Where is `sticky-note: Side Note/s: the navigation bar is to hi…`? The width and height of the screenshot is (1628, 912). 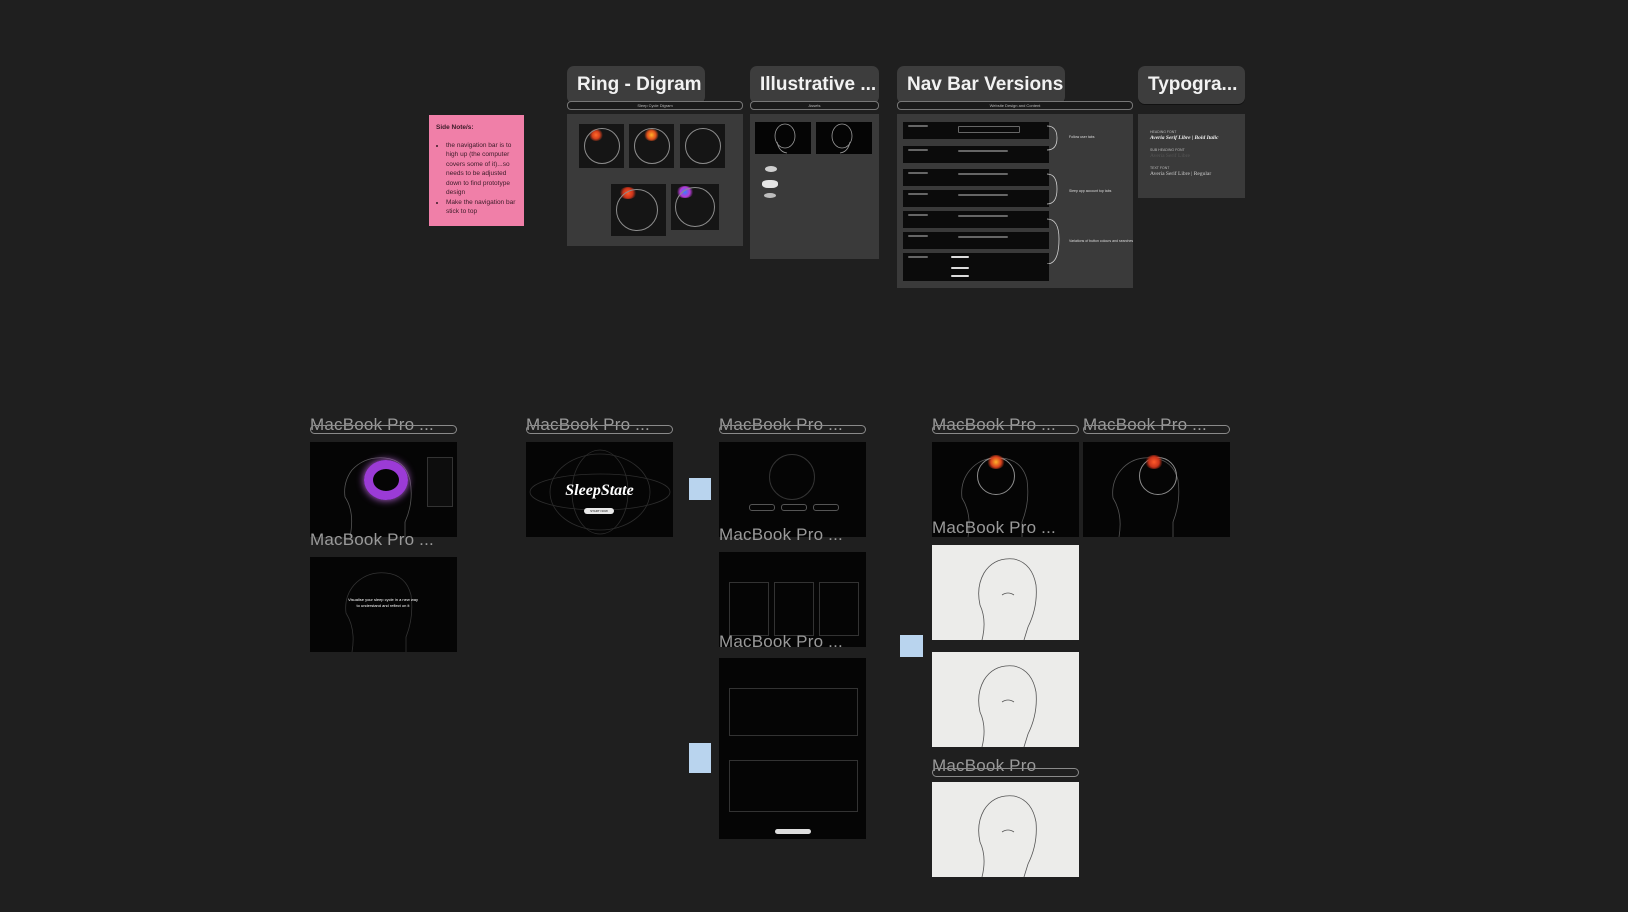 sticky-note: Side Note/s: the navigation bar is to hi… is located at coordinates (476, 170).